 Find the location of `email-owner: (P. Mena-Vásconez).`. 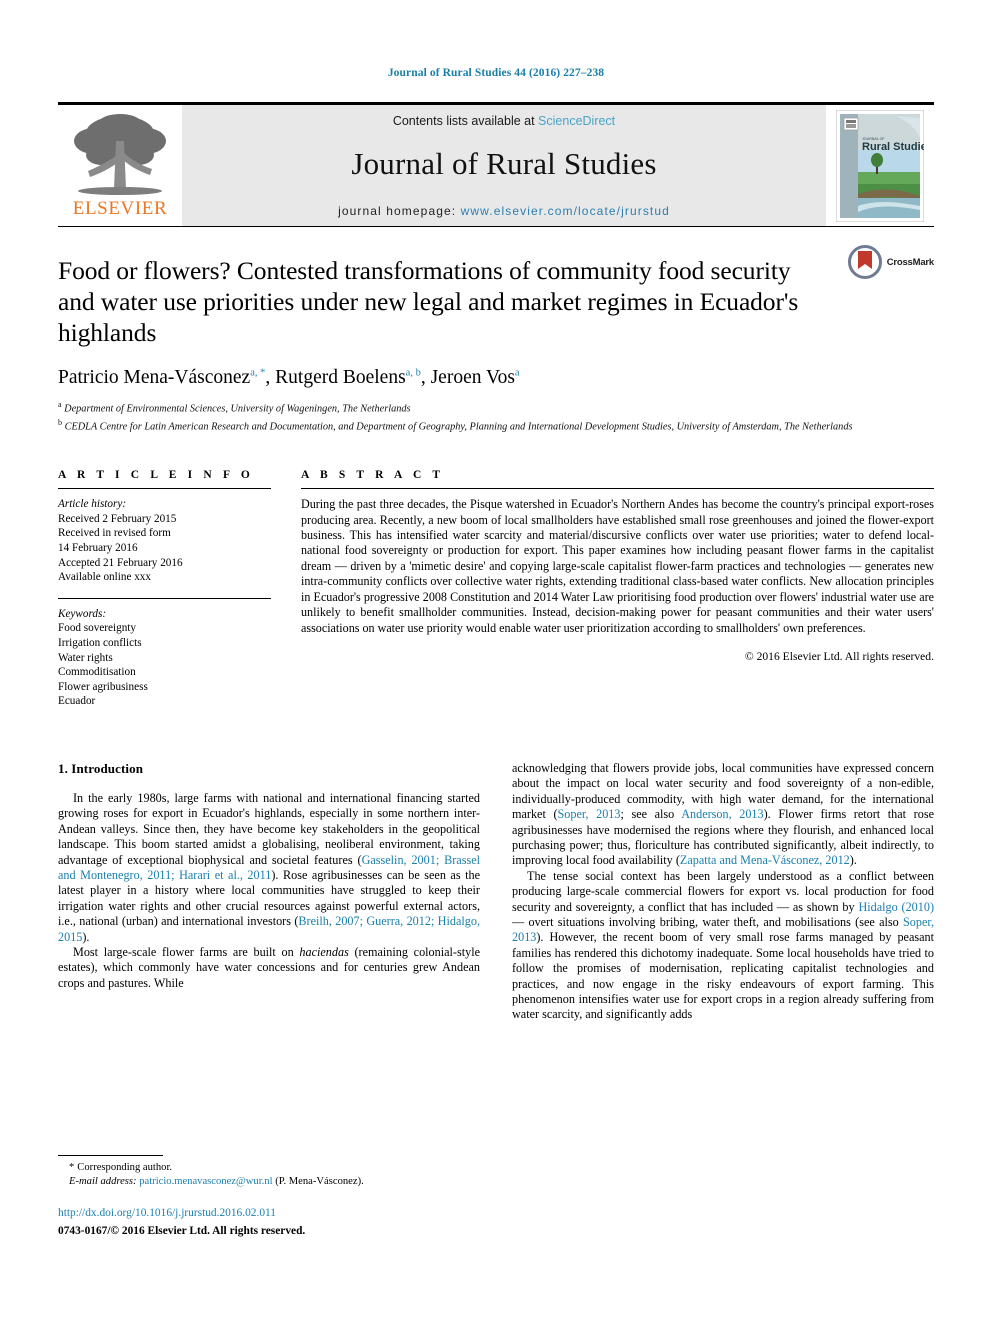

email-owner: (P. Mena-Vásconez). is located at coordinates (319, 1181).